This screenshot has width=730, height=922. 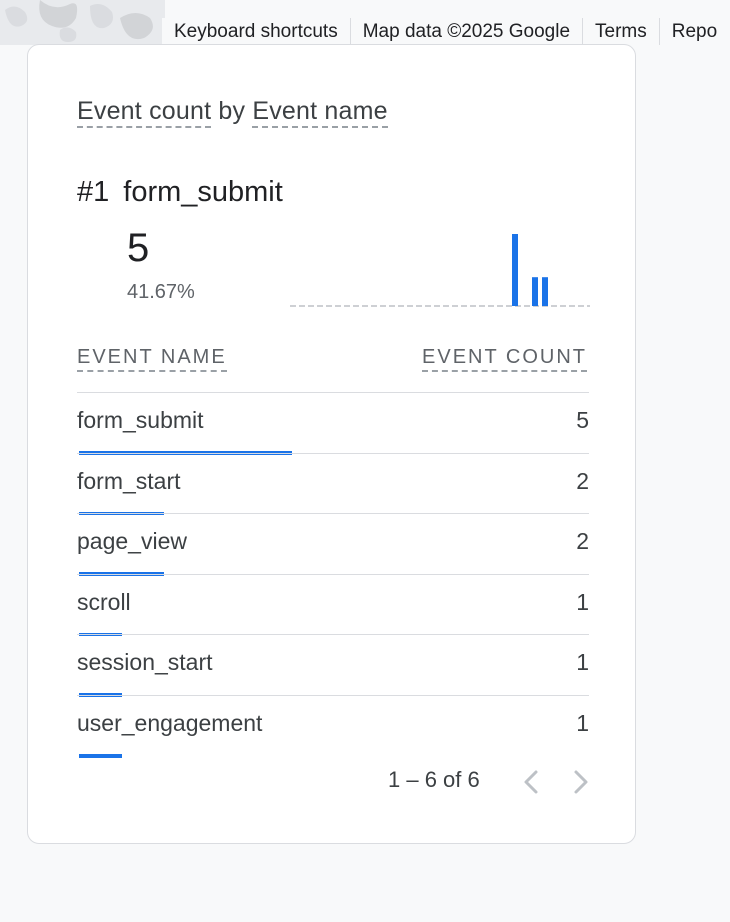 I want to click on next-page-button, so click(x=580, y=782).